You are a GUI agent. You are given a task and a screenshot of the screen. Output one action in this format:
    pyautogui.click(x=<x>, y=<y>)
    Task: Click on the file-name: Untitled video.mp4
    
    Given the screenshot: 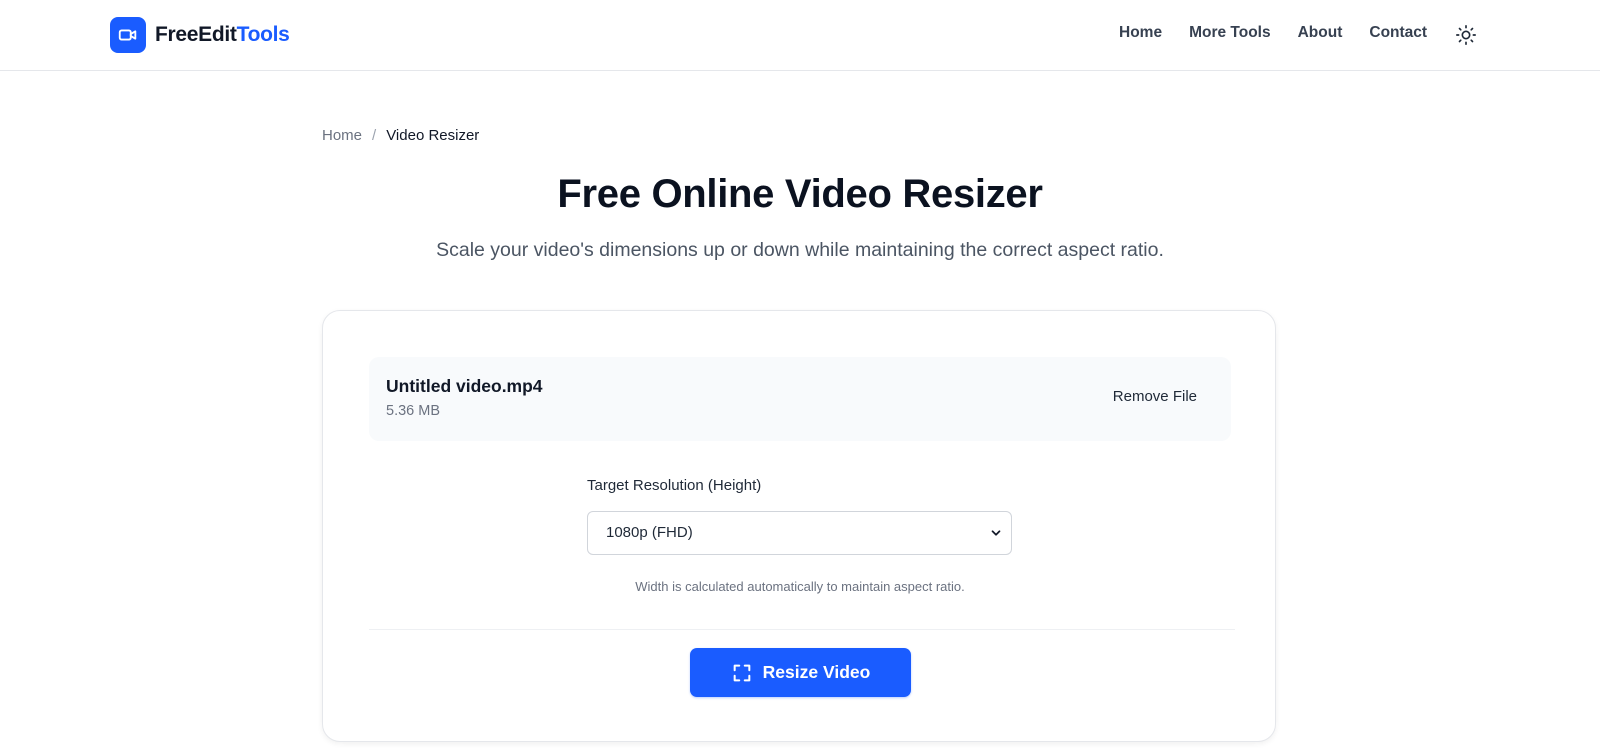 What is the action you would take?
    pyautogui.click(x=464, y=386)
    